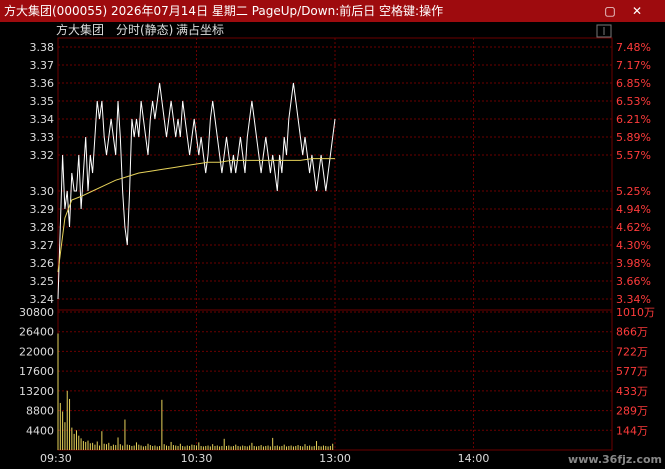 The width and height of the screenshot is (665, 469). Describe the element at coordinates (36, 371) in the screenshot. I see `volume-tick-label: 17600` at that location.